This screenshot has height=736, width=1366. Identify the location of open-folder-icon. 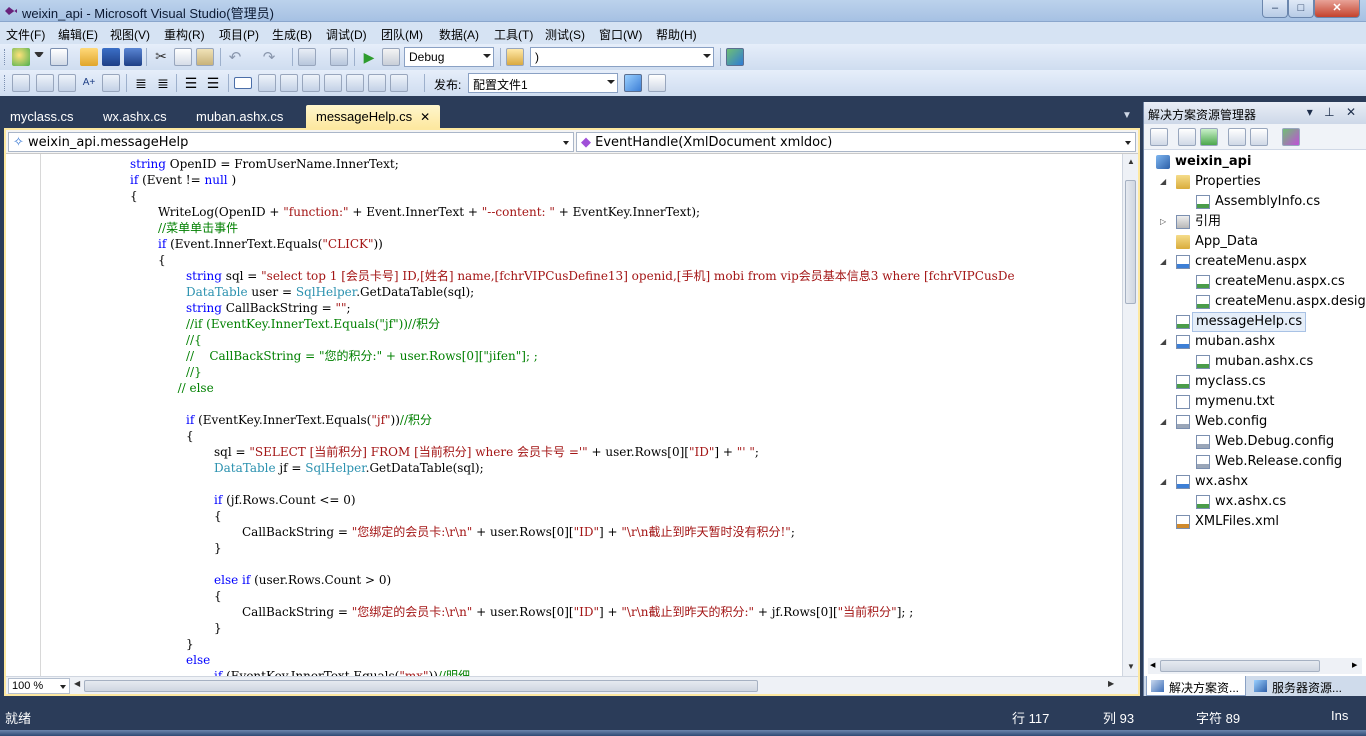
(89, 57).